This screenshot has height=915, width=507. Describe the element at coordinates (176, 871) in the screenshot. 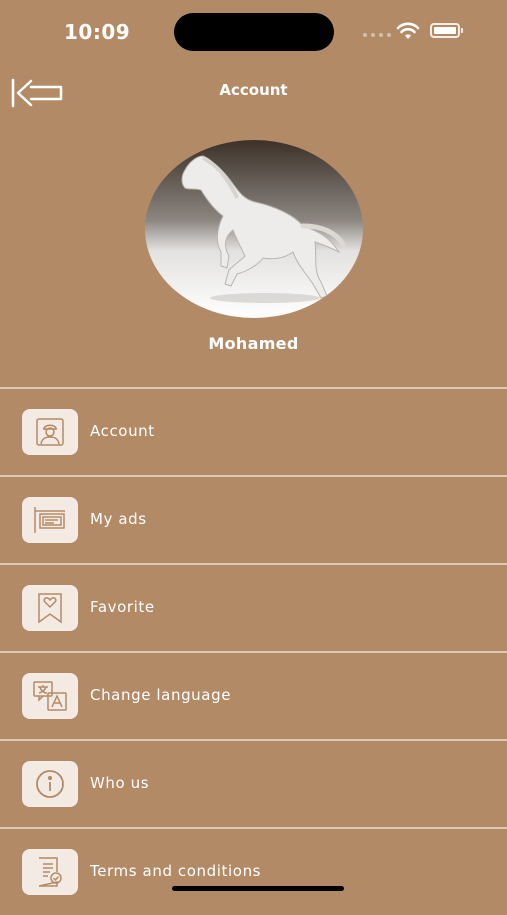

I see `menu-label: Terms and conditions` at that location.